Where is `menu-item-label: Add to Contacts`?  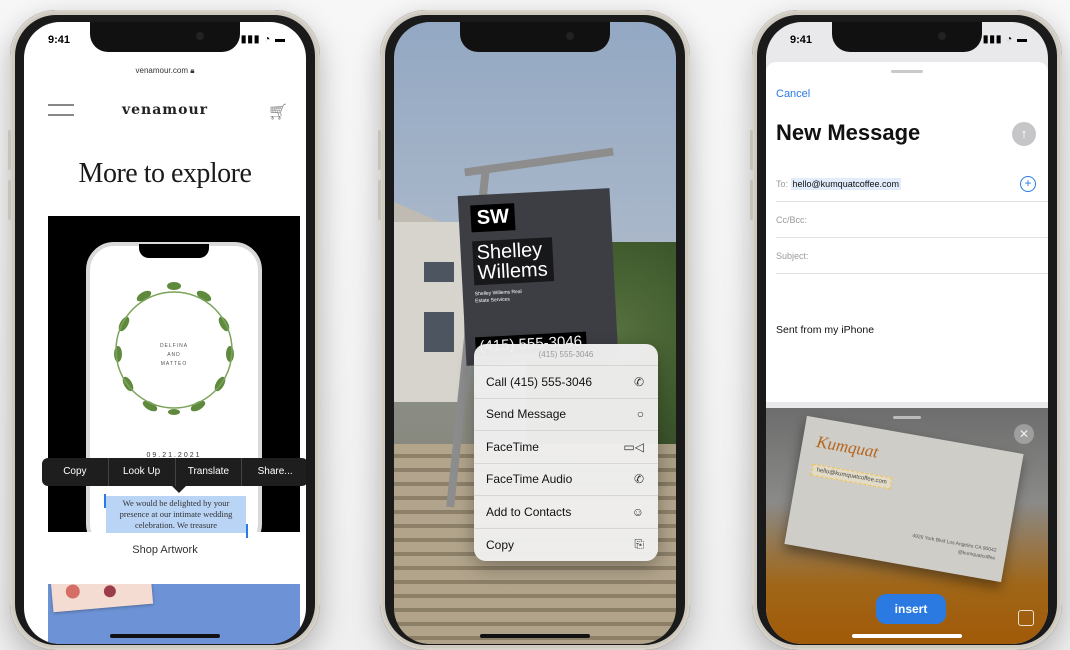
menu-item-label: Add to Contacts is located at coordinates (529, 511).